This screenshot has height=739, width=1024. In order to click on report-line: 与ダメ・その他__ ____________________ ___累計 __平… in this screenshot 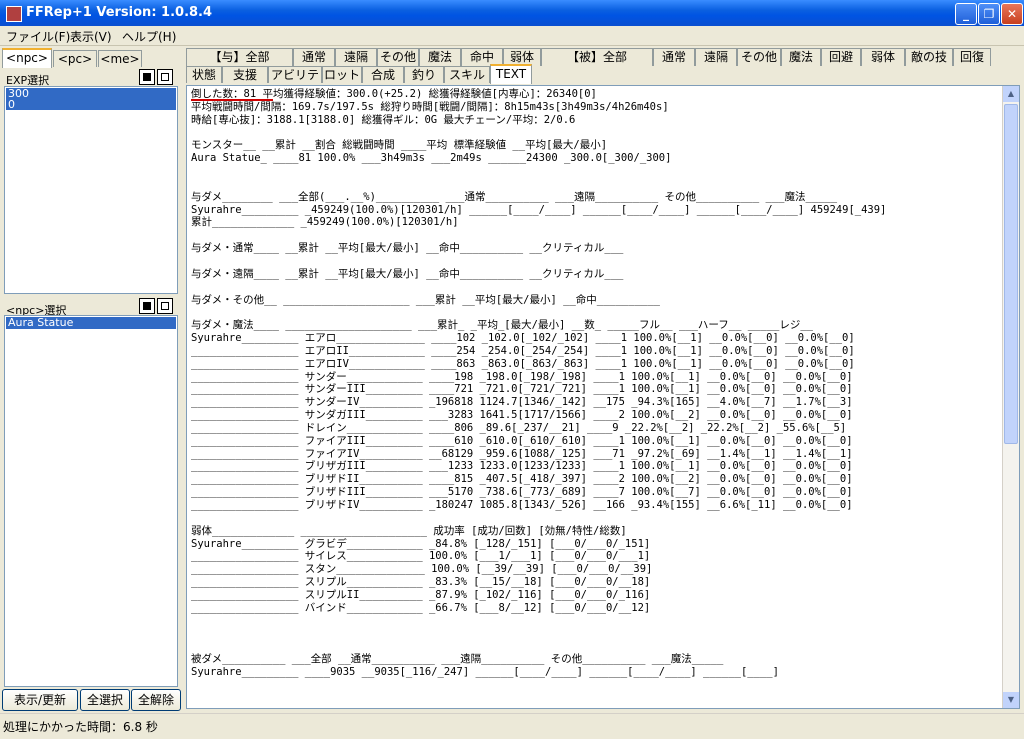, I will do `click(425, 299)`.